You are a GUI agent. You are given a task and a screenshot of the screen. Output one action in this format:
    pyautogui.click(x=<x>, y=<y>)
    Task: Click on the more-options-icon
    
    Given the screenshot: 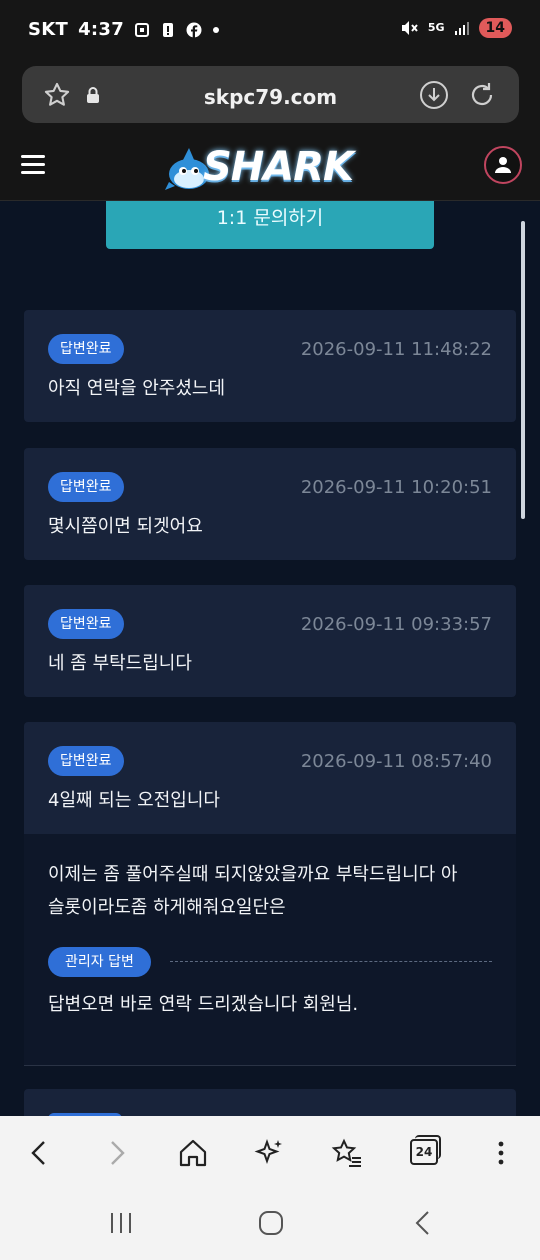 What is the action you would take?
    pyautogui.click(x=501, y=1153)
    